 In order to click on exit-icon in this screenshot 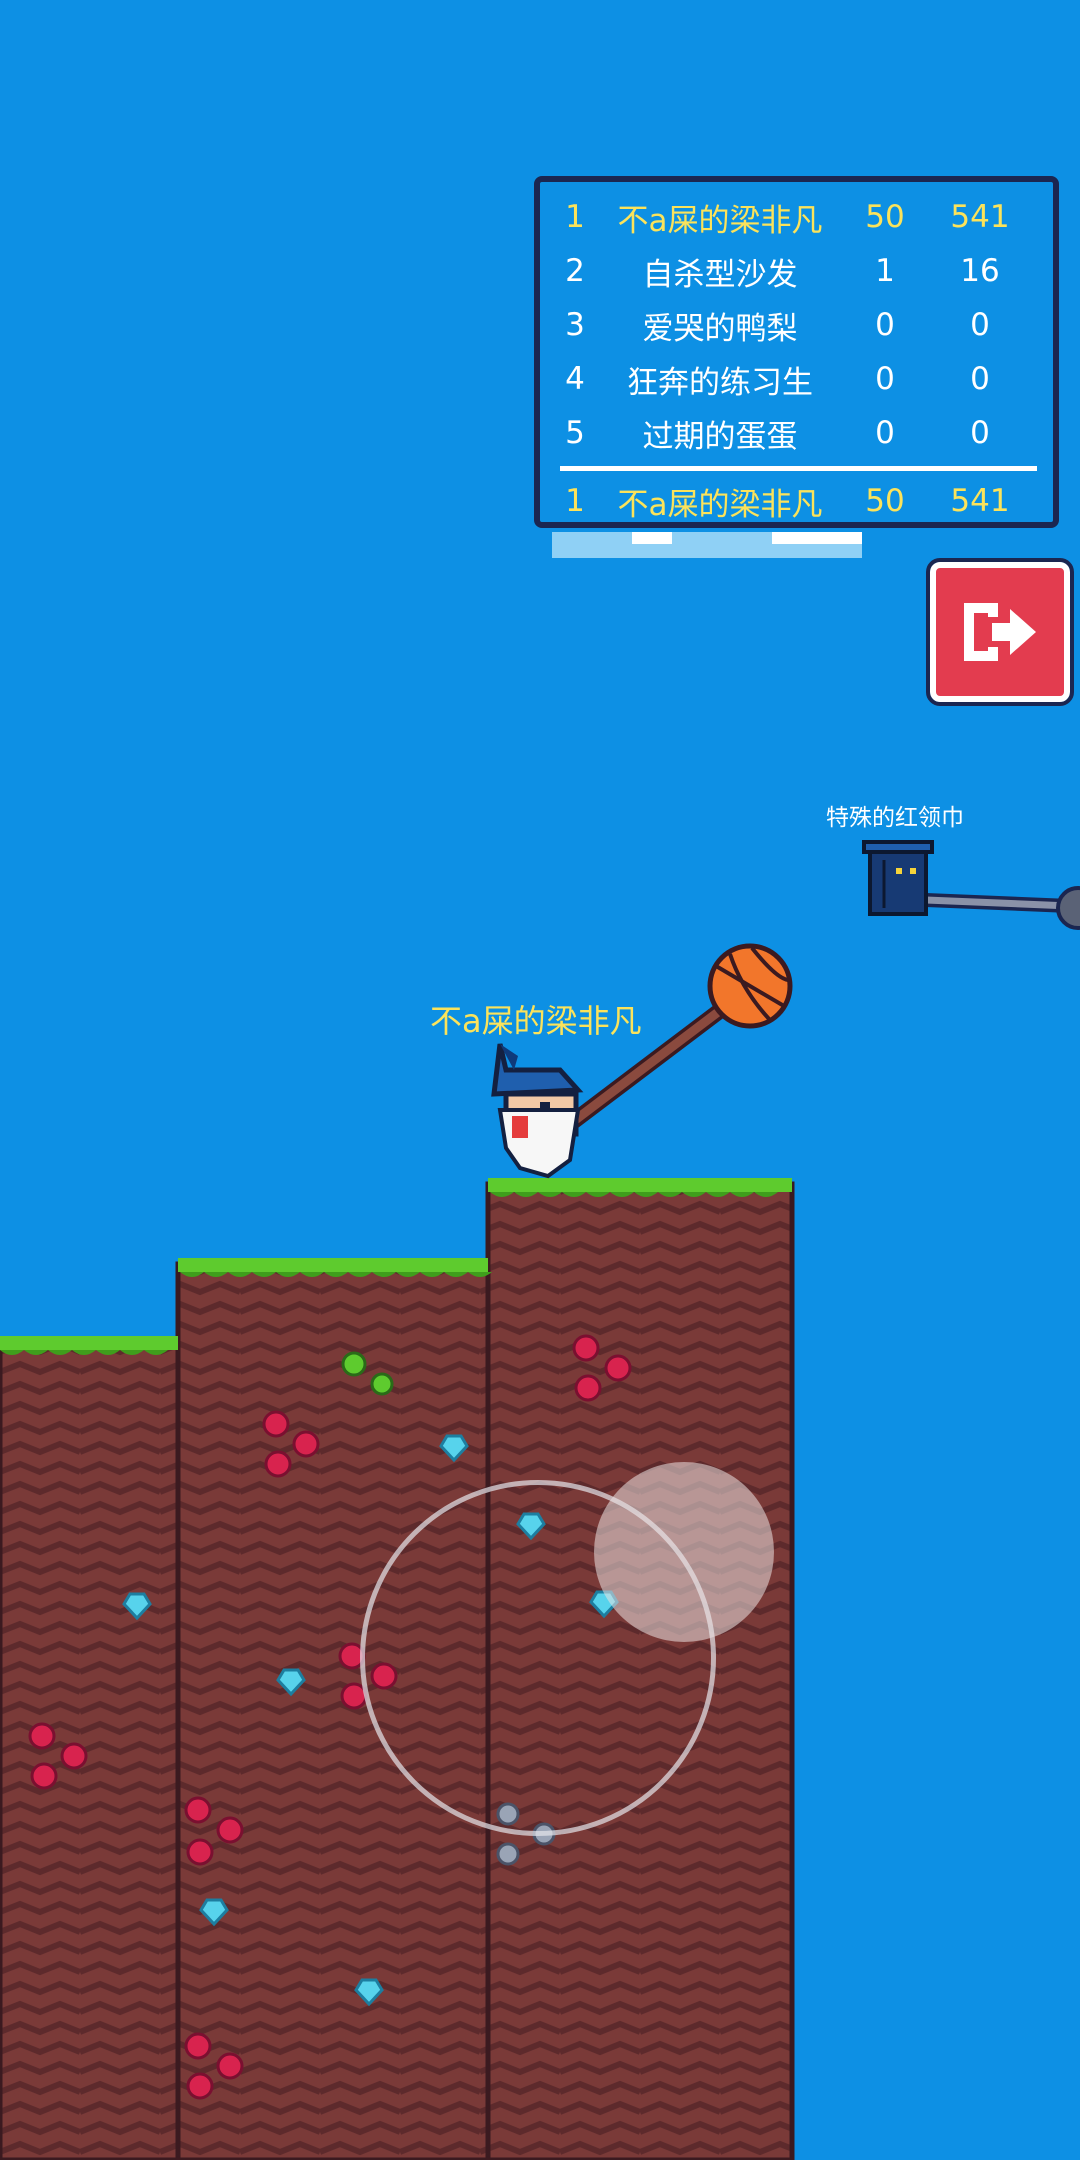, I will do `click(1000, 632)`.